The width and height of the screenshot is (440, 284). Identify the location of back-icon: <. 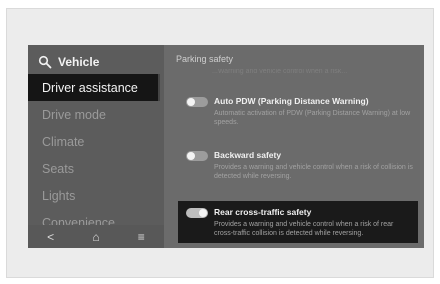
(51, 237).